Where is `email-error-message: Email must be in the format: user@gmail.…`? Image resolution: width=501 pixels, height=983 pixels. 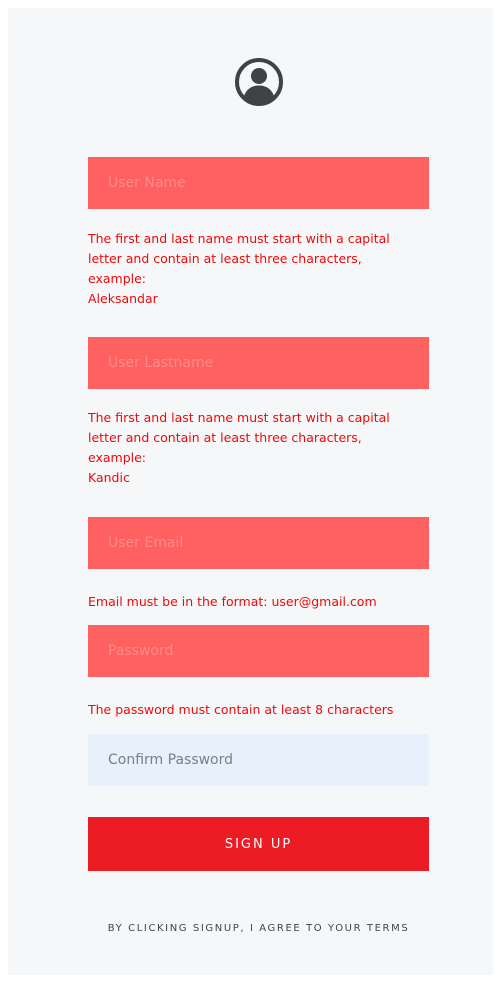 email-error-message: Email must be in the format: user@gmail.… is located at coordinates (232, 601).